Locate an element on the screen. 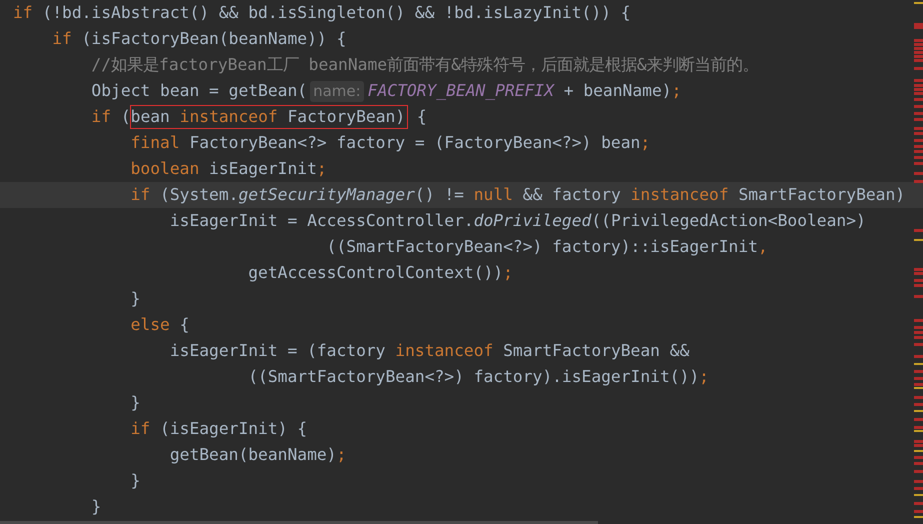 The height and width of the screenshot is (524, 923). code-text: FACTORY_BEAN_PREFIX + beanName); is located at coordinates (525, 91).